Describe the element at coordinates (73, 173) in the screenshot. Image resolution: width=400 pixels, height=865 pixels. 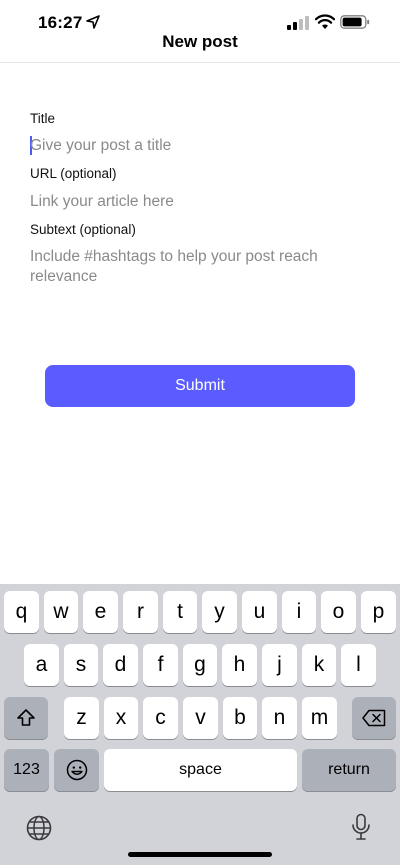
I see `url-label: URL (optional)` at that location.